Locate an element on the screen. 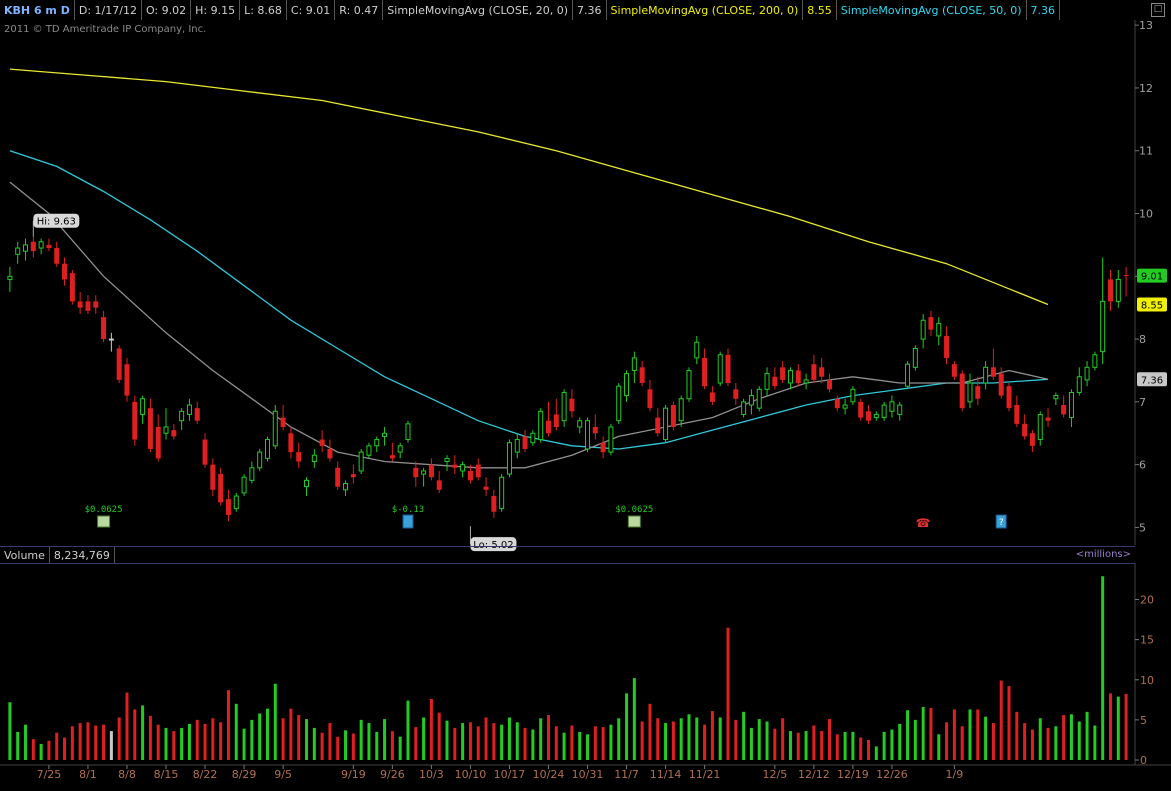 The width and height of the screenshot is (1171, 791). price-tick-label: 5 is located at coordinates (1142, 527).